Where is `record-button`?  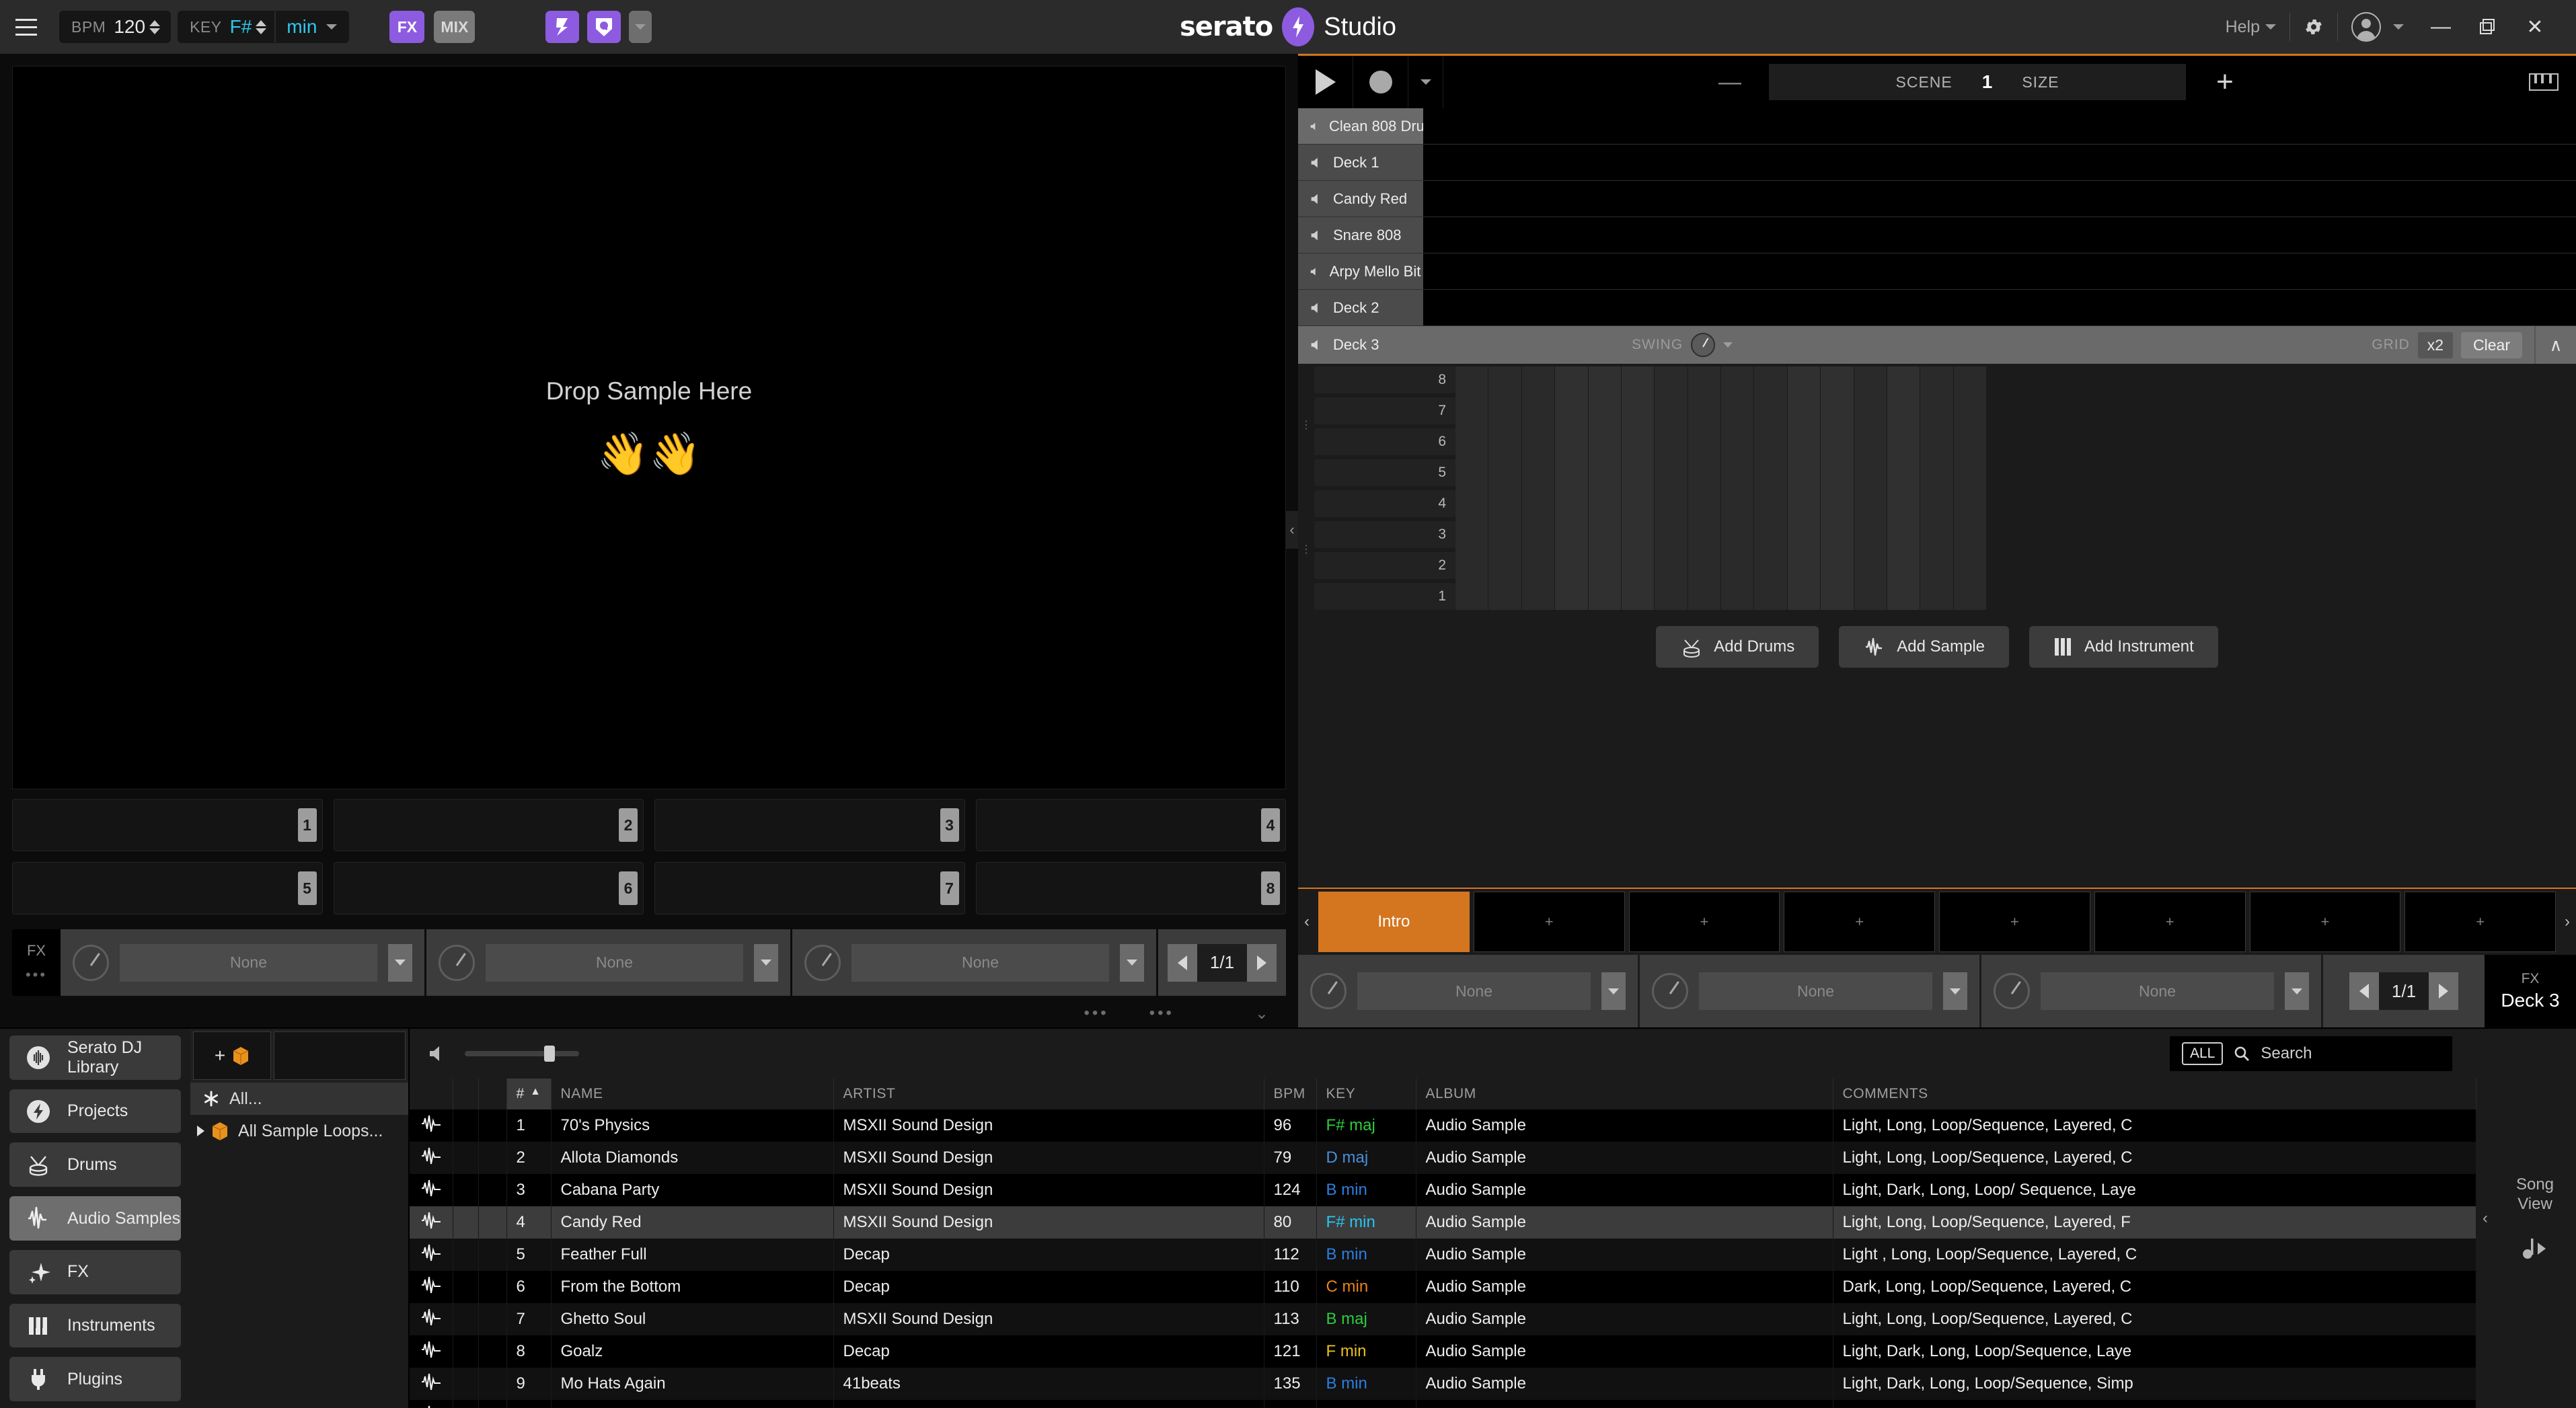 record-button is located at coordinates (1380, 82).